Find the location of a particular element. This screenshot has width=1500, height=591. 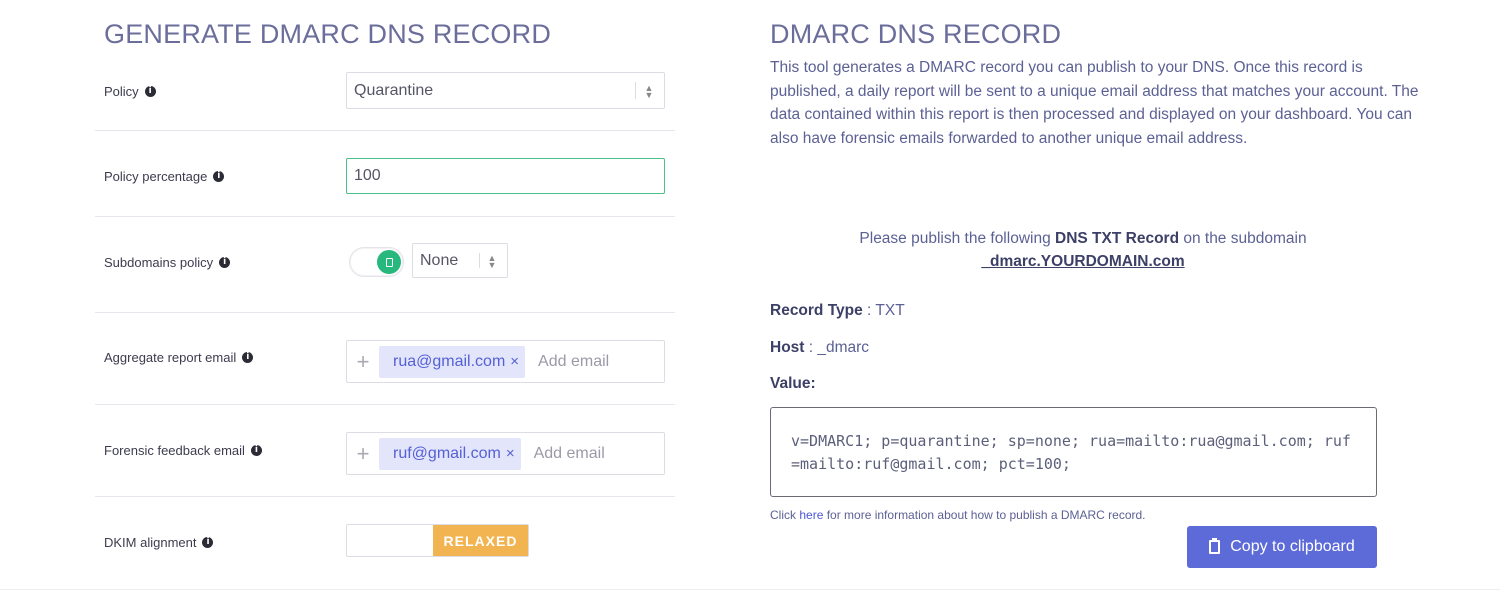

form-title: GENERATE DMARC DNS RECORD is located at coordinates (328, 34).